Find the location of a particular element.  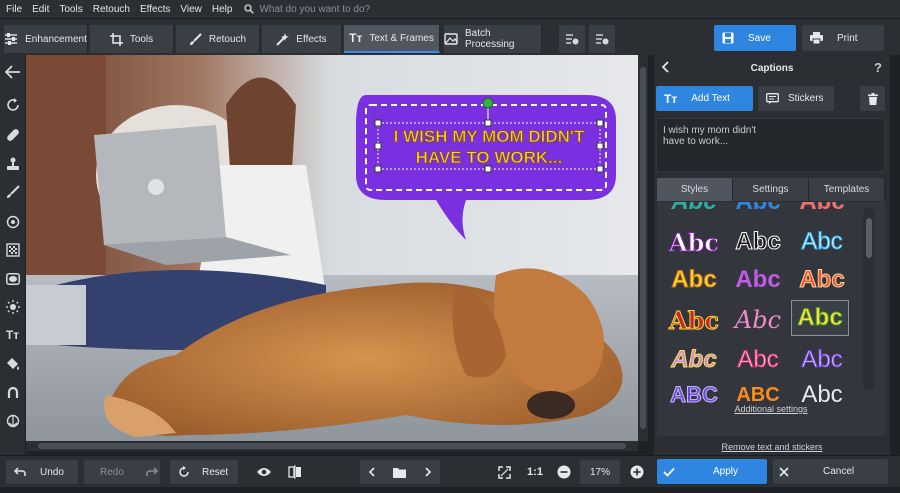

tab-text-frames: Tт Text & Frames is located at coordinates (392, 39).